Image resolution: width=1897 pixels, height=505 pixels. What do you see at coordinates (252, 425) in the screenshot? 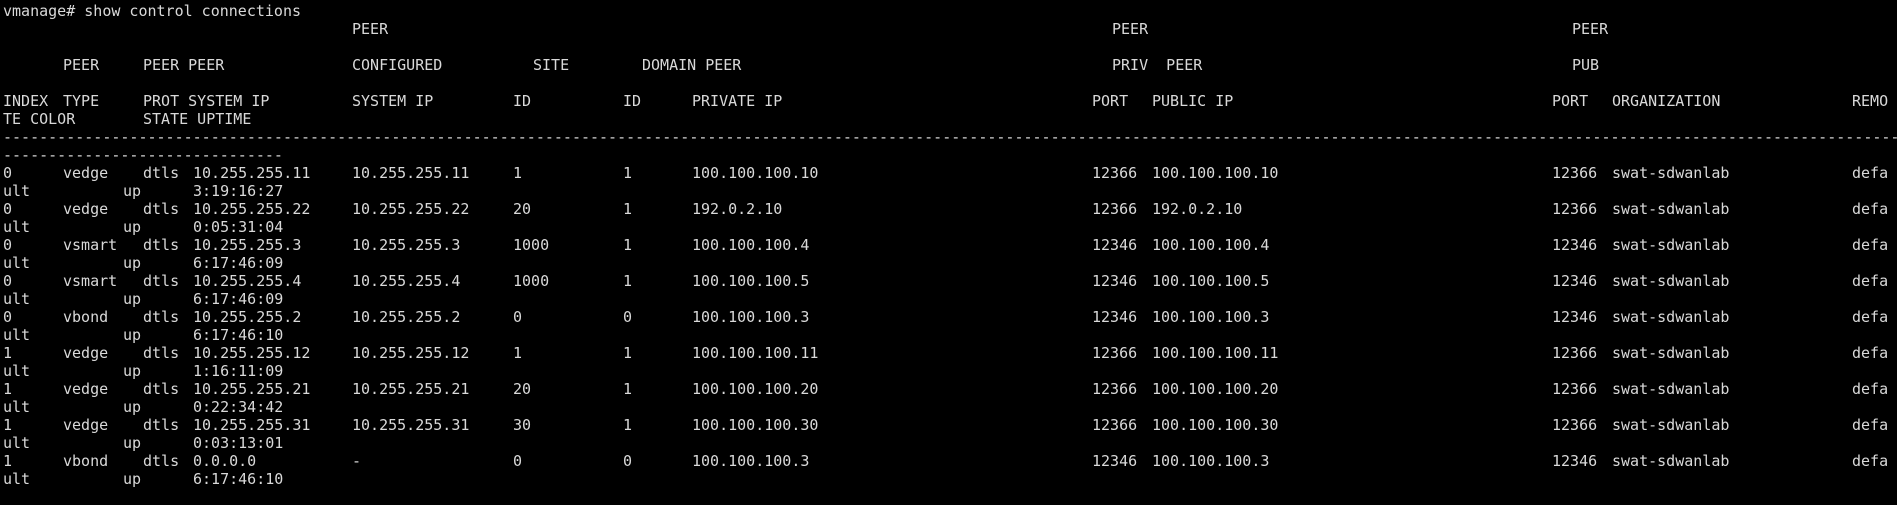
I see `cell-peer-system-ip: 10.255.255.31` at bounding box center [252, 425].